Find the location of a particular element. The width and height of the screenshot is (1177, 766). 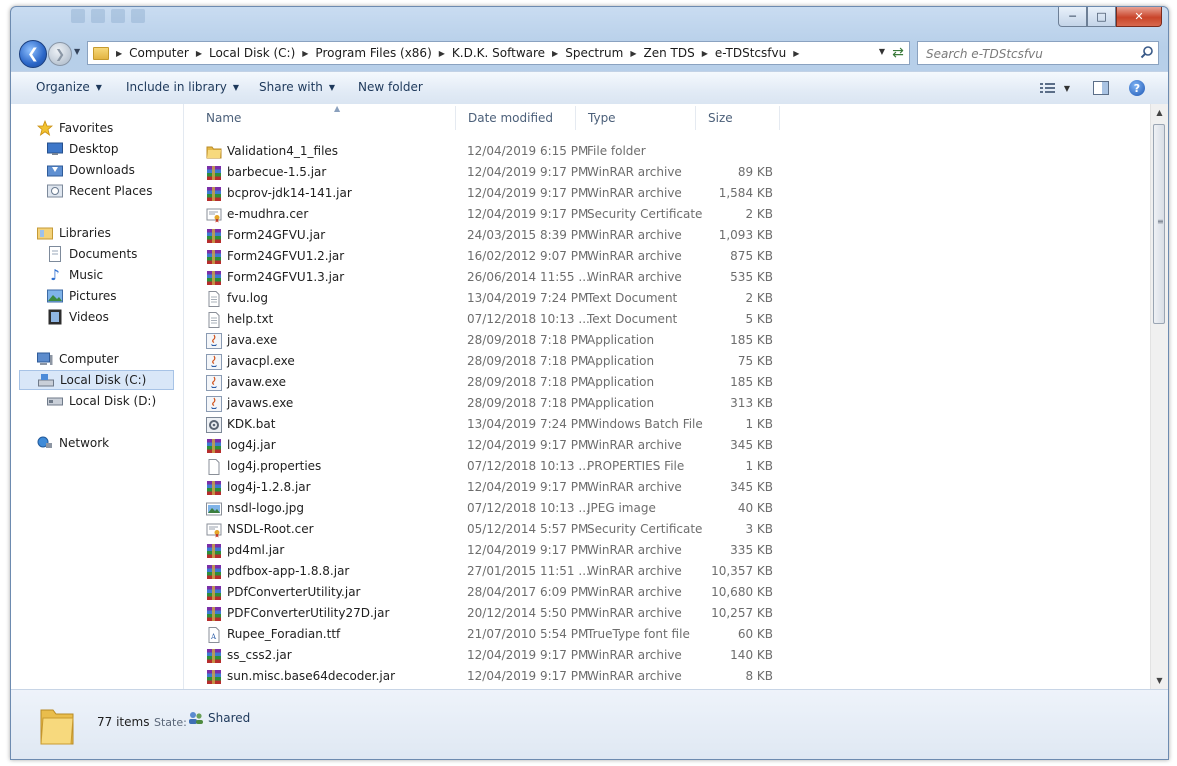

recent-pages-dropdown: ▼ is located at coordinates (77, 51).